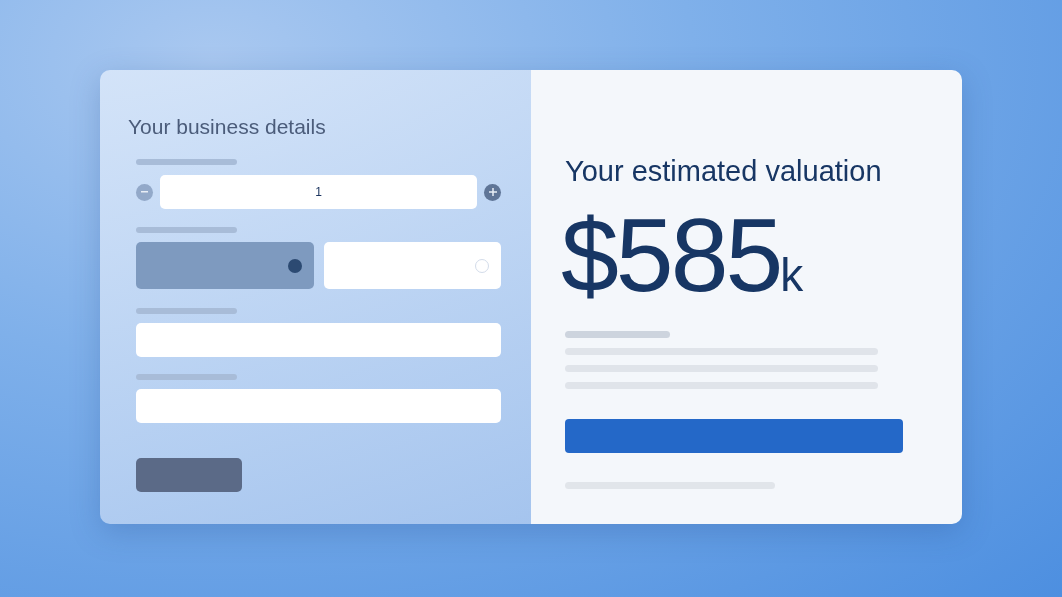 The width and height of the screenshot is (1062, 597). What do you see at coordinates (724, 171) in the screenshot?
I see `result-title: Your estimated valuation` at bounding box center [724, 171].